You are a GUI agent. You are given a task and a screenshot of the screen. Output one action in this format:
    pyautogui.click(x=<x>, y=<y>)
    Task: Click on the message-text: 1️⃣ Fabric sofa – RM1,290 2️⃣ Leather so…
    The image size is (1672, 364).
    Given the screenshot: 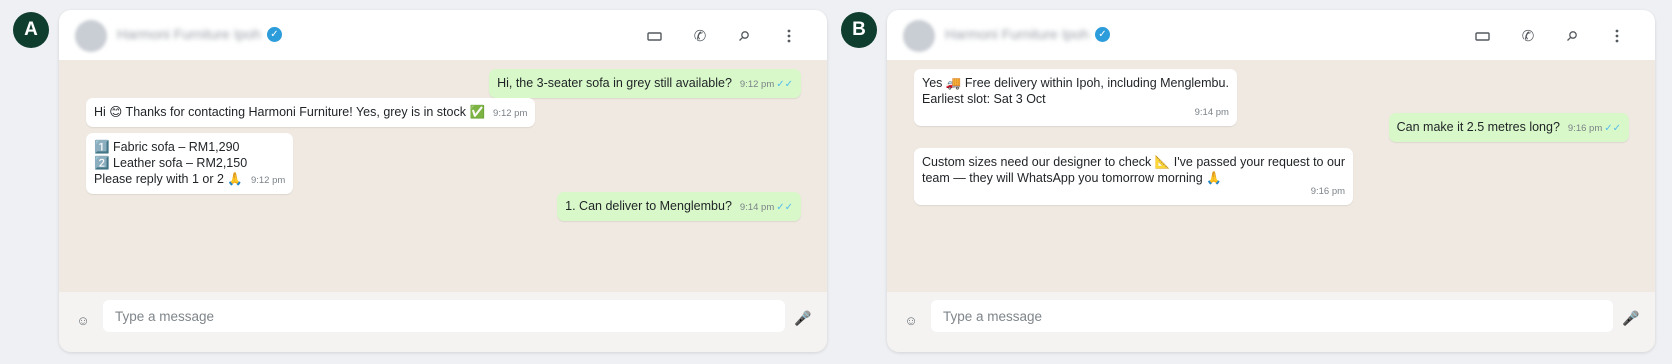 What is the action you would take?
    pyautogui.click(x=171, y=163)
    